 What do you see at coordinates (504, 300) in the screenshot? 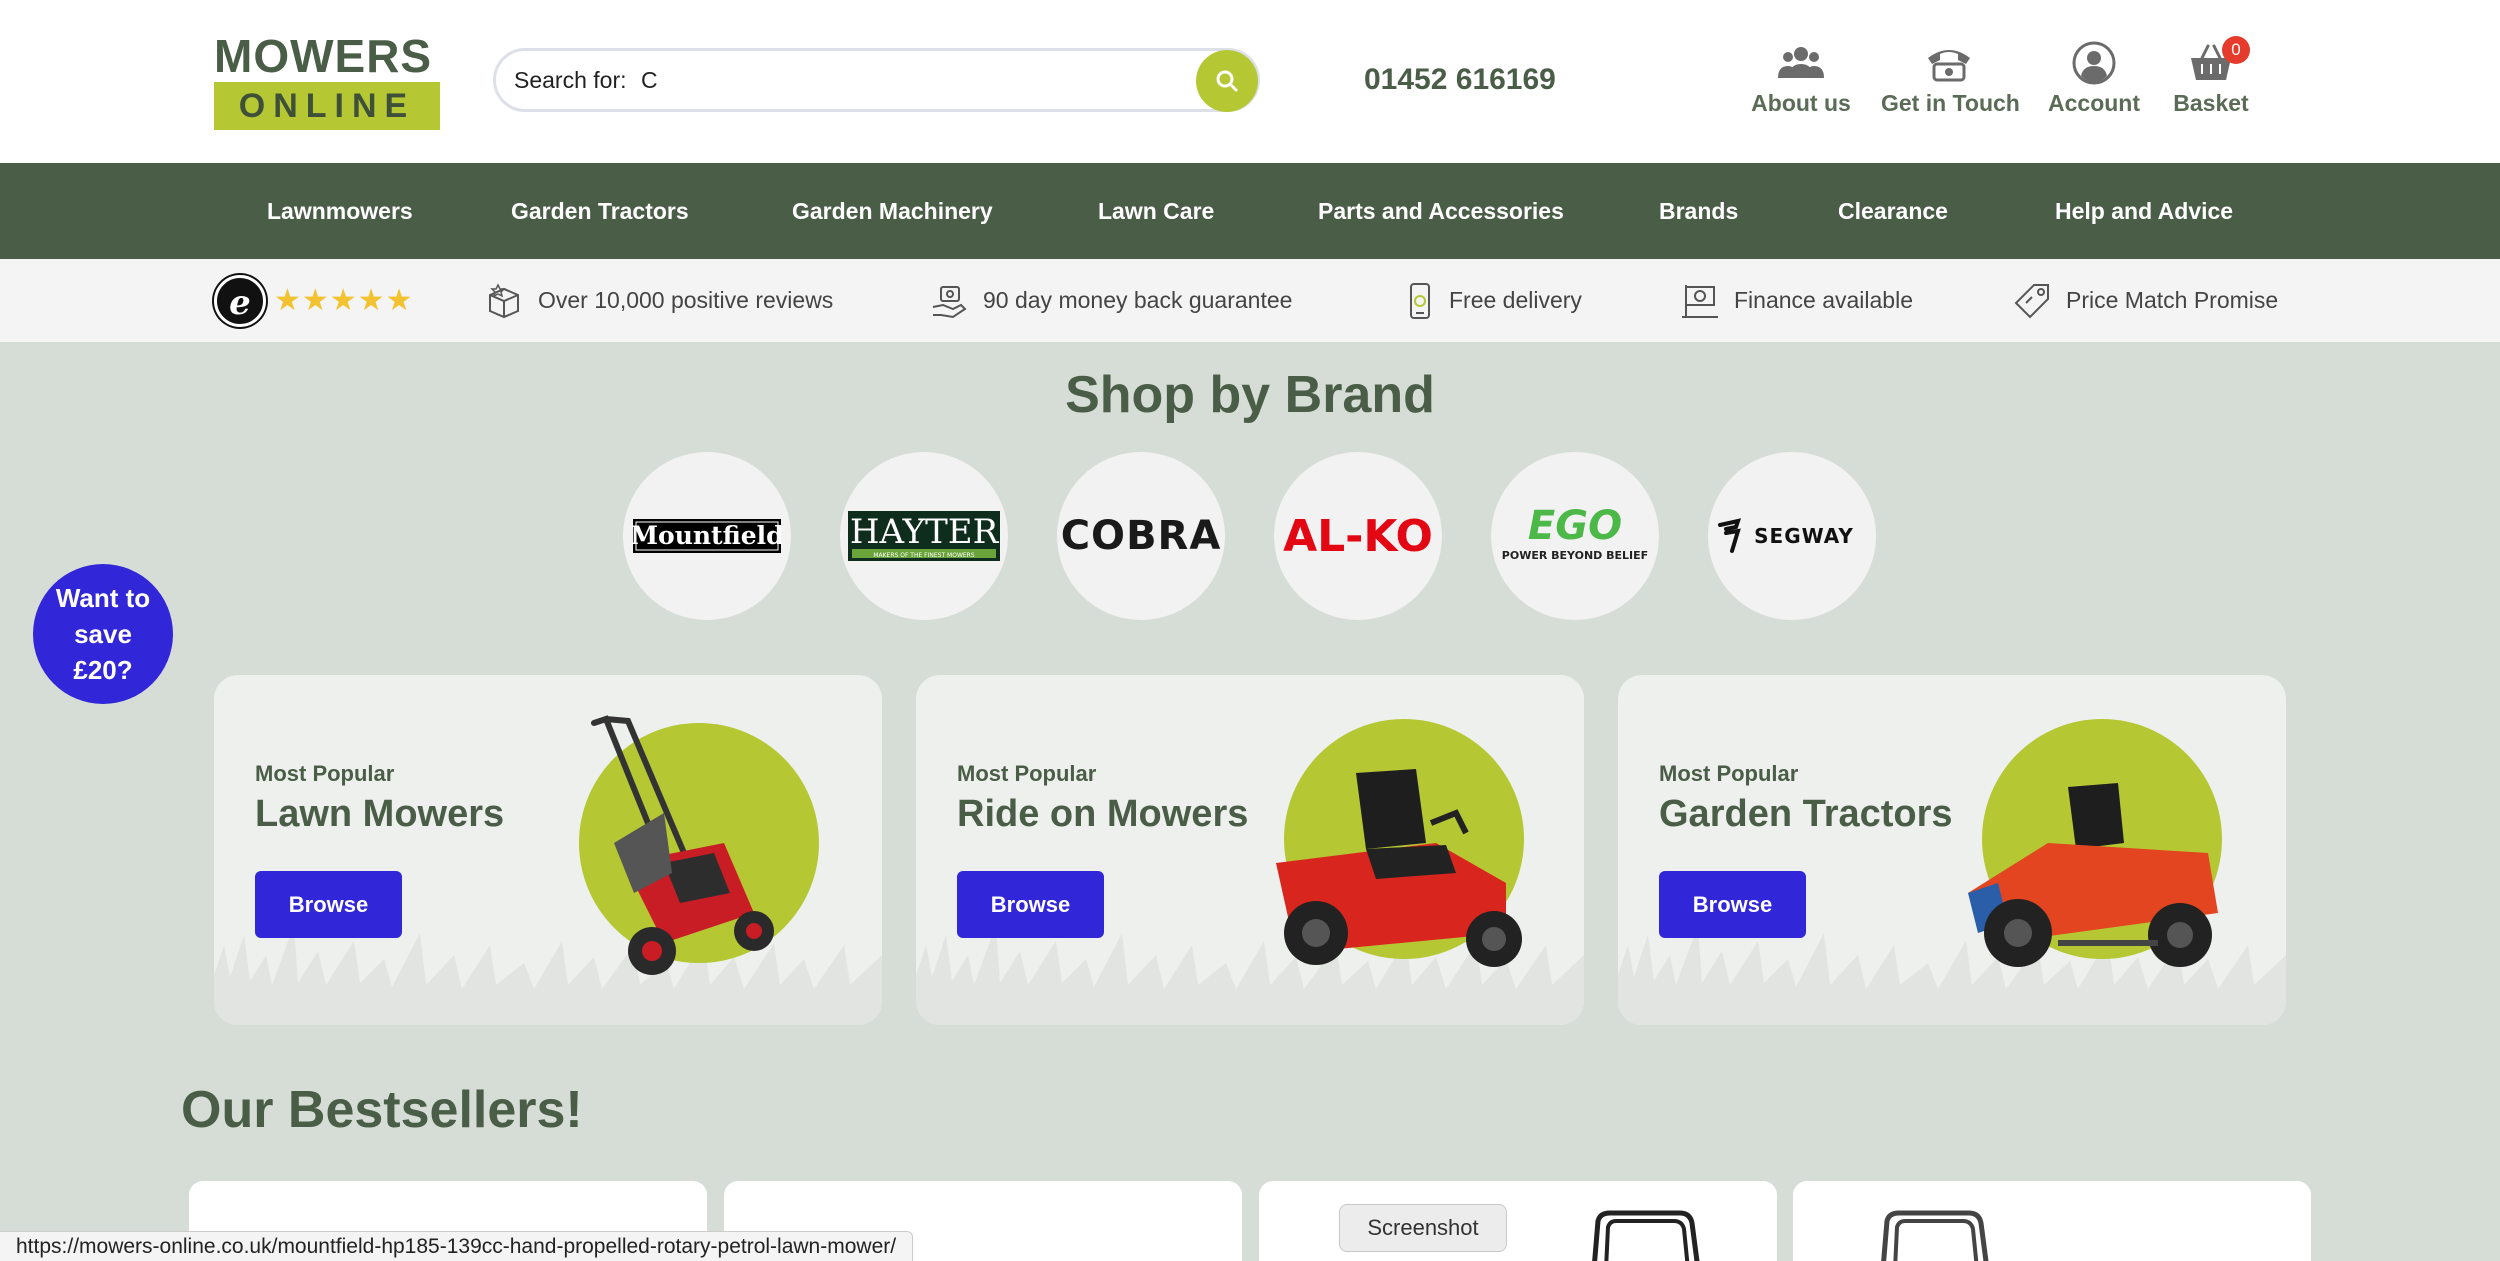
I see `reviews-box-icon` at bounding box center [504, 300].